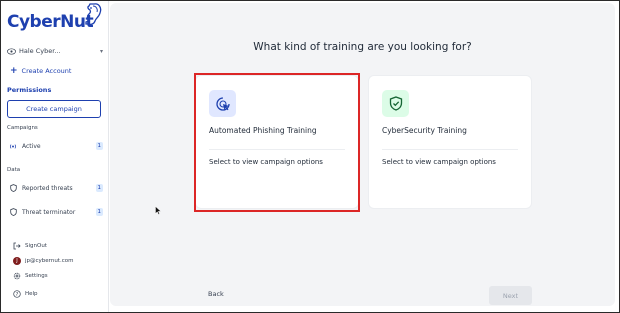 This screenshot has width=620, height=313. What do you see at coordinates (47, 188) in the screenshot?
I see `sidebar-item-label: Reported threats` at bounding box center [47, 188].